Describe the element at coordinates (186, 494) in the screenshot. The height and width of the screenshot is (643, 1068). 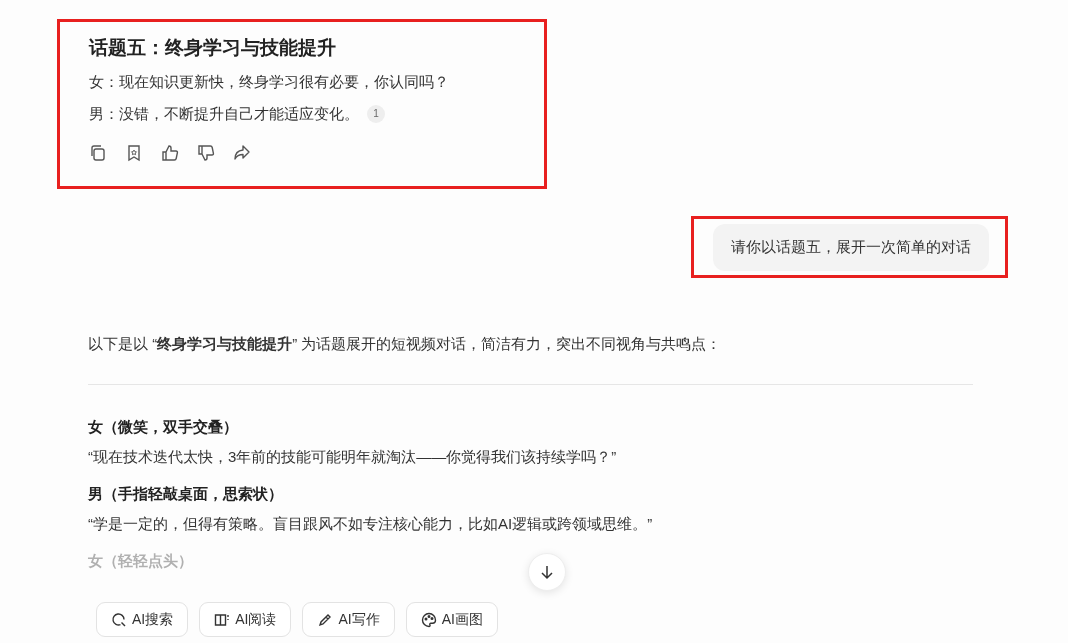
I see `speaker-label: 男（手指轻敲桌面，思索状）` at that location.